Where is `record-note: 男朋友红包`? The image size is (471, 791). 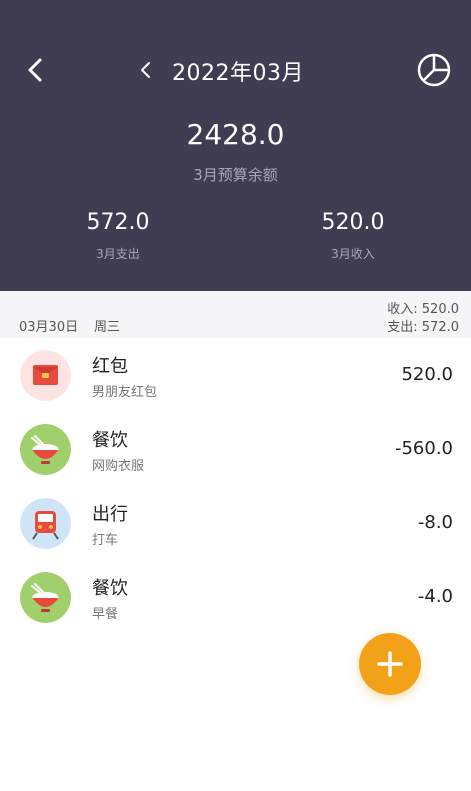
record-note: 男朋友红包 is located at coordinates (125, 392).